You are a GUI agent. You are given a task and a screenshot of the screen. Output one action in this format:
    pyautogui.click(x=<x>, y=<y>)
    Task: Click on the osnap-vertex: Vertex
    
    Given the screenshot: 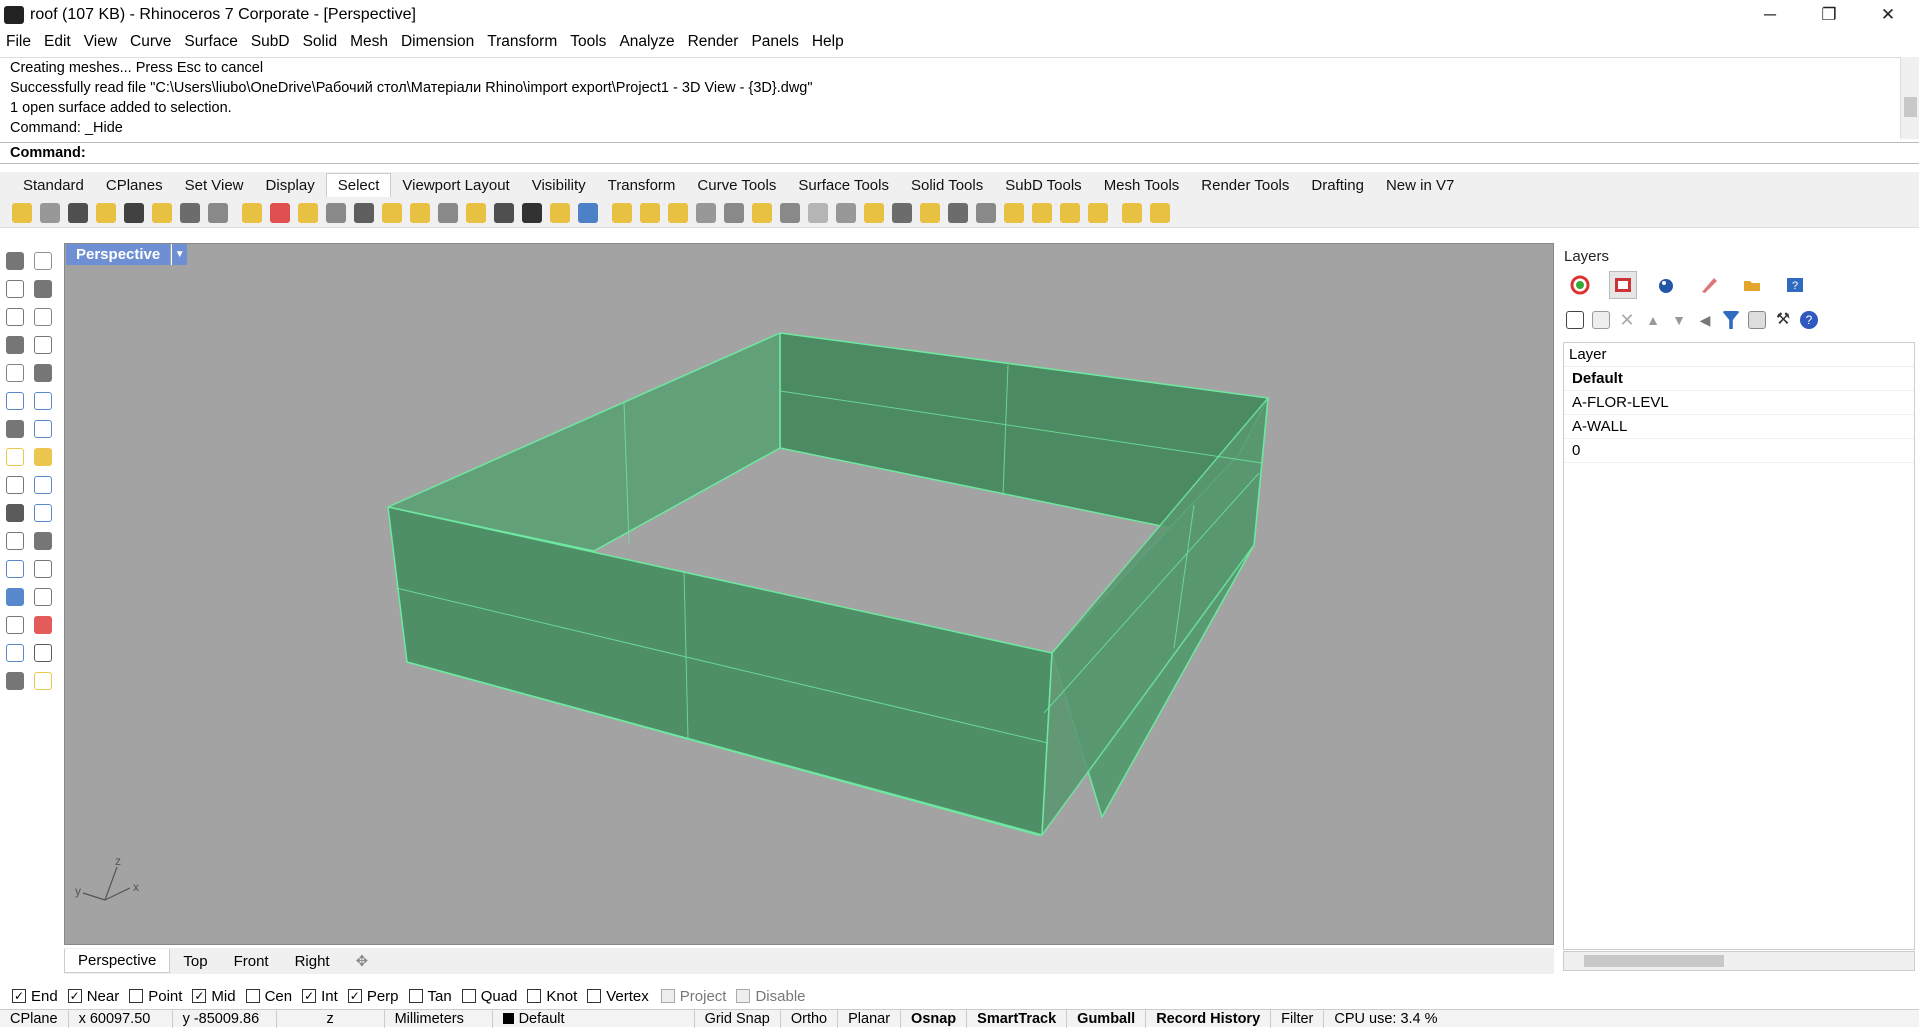 What is the action you would take?
    pyautogui.click(x=618, y=996)
    